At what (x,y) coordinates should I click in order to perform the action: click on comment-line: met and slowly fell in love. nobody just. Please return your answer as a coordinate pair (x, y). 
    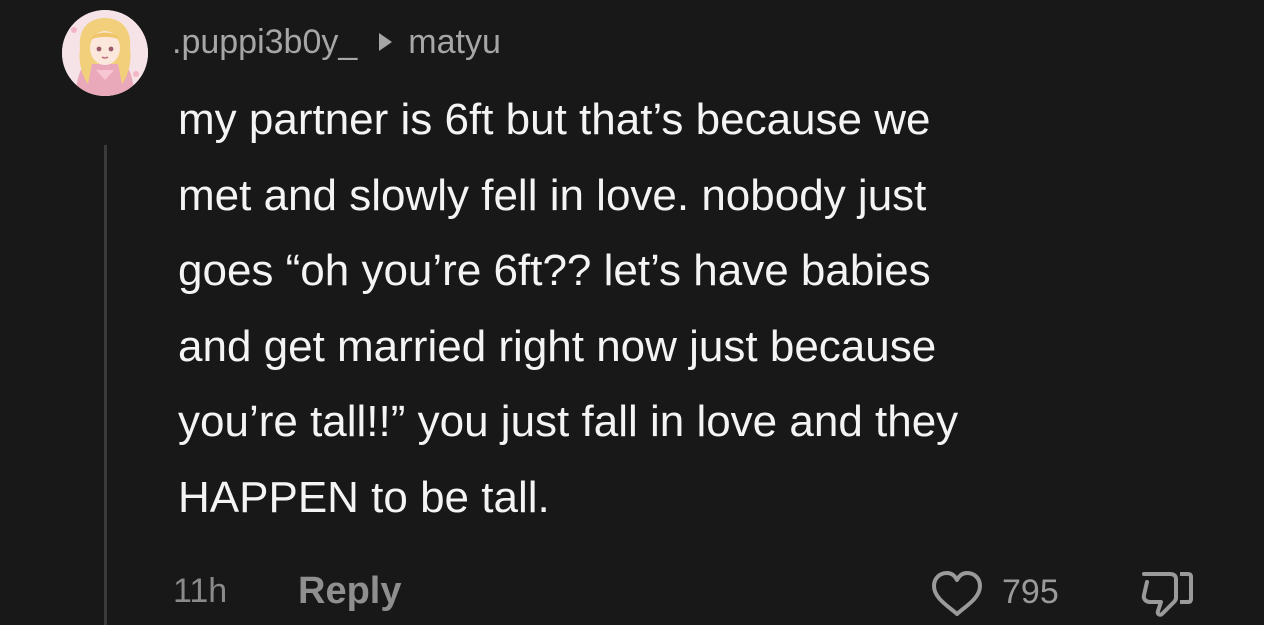
    Looking at the image, I should click on (552, 195).